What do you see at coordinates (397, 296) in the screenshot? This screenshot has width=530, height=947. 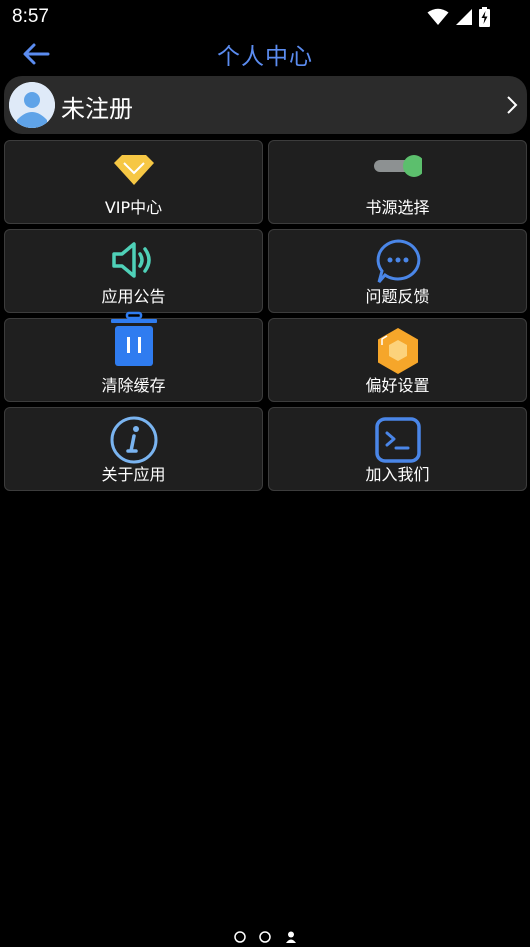 I see `tile-label: 问题反馈` at bounding box center [397, 296].